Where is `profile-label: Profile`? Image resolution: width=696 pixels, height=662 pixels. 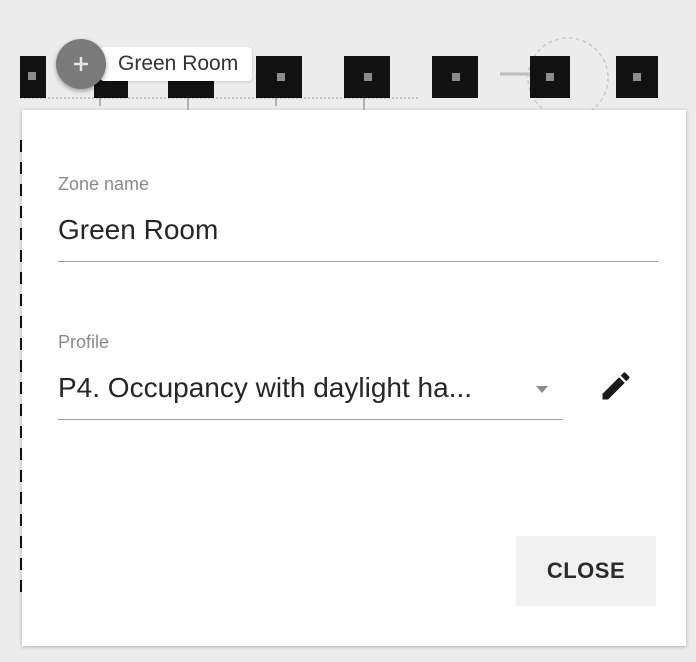
profile-label: Profile is located at coordinates (84, 342).